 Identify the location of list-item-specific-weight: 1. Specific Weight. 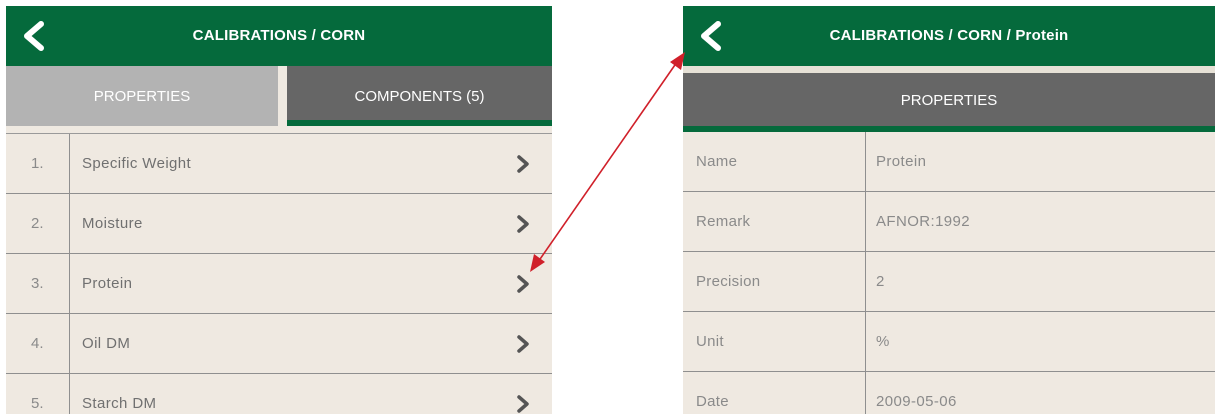
(279, 164).